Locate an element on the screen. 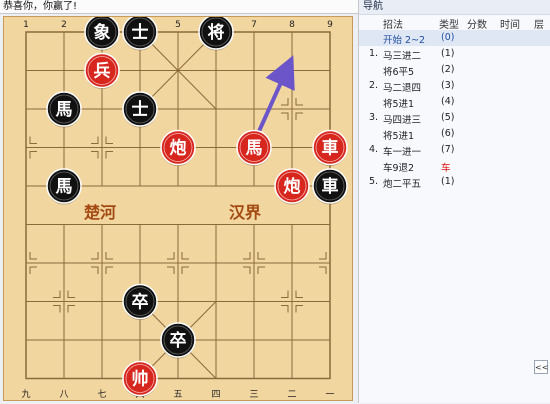 This screenshot has width=550, height=404. piece-red-cannon-center: 炮 is located at coordinates (178, 148).